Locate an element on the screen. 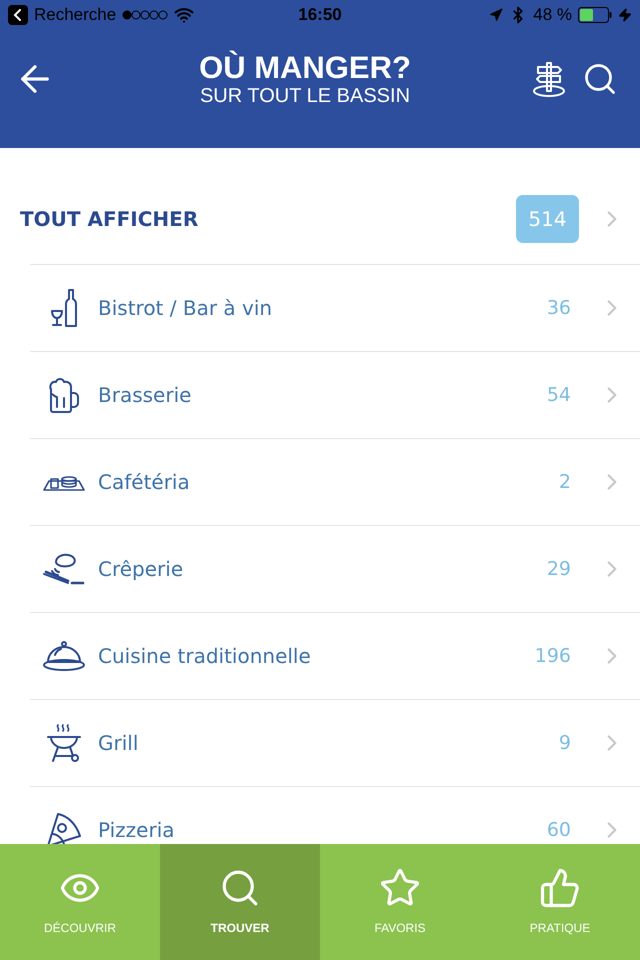 This screenshot has width=640, height=960. wifi-icon is located at coordinates (184, 15).